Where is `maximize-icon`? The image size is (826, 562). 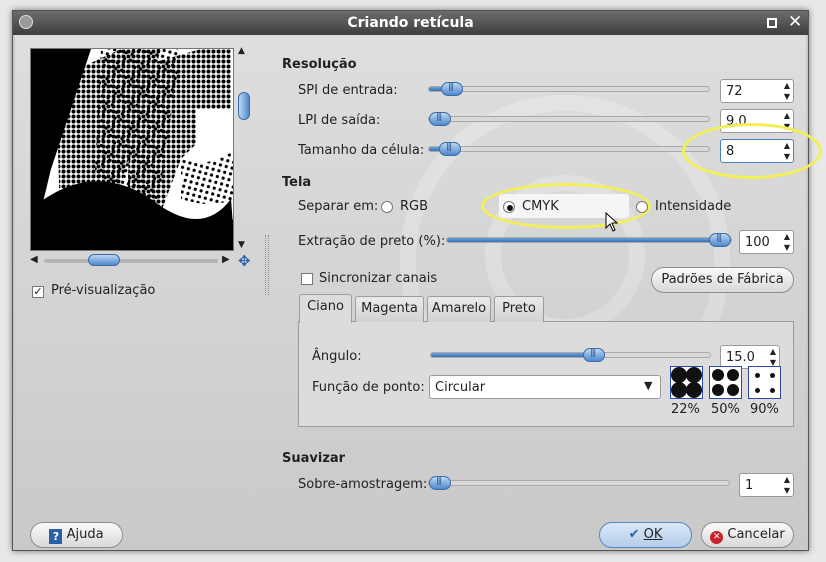
maximize-icon is located at coordinates (772, 23).